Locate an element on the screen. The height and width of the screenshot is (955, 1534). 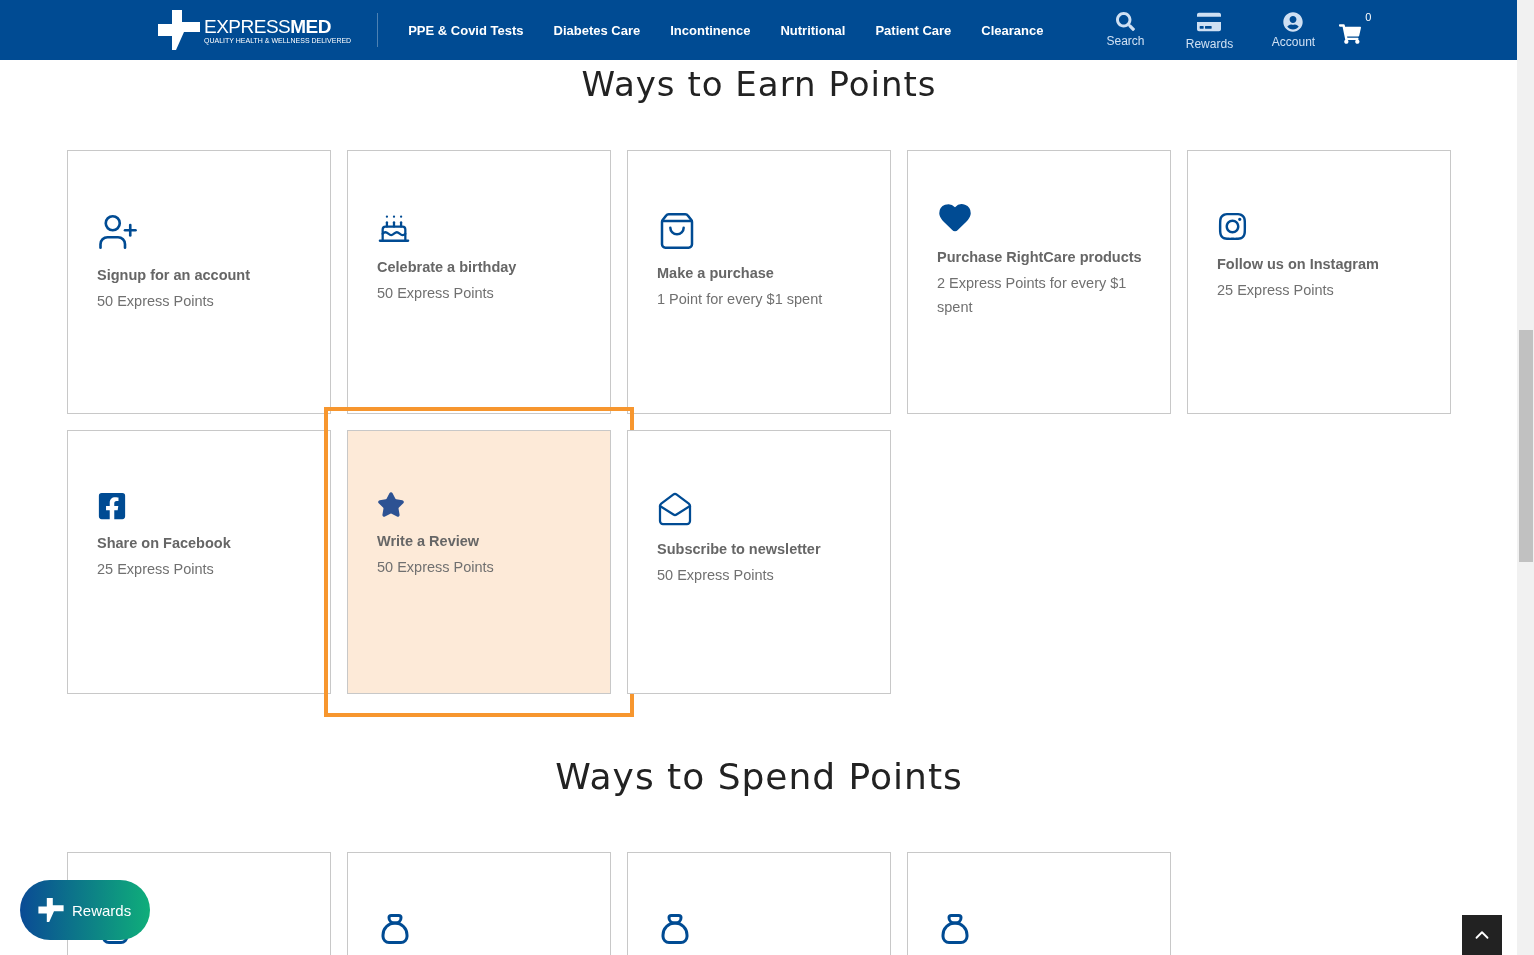
card-points: 1 Point for every $1 spent is located at coordinates (740, 299).